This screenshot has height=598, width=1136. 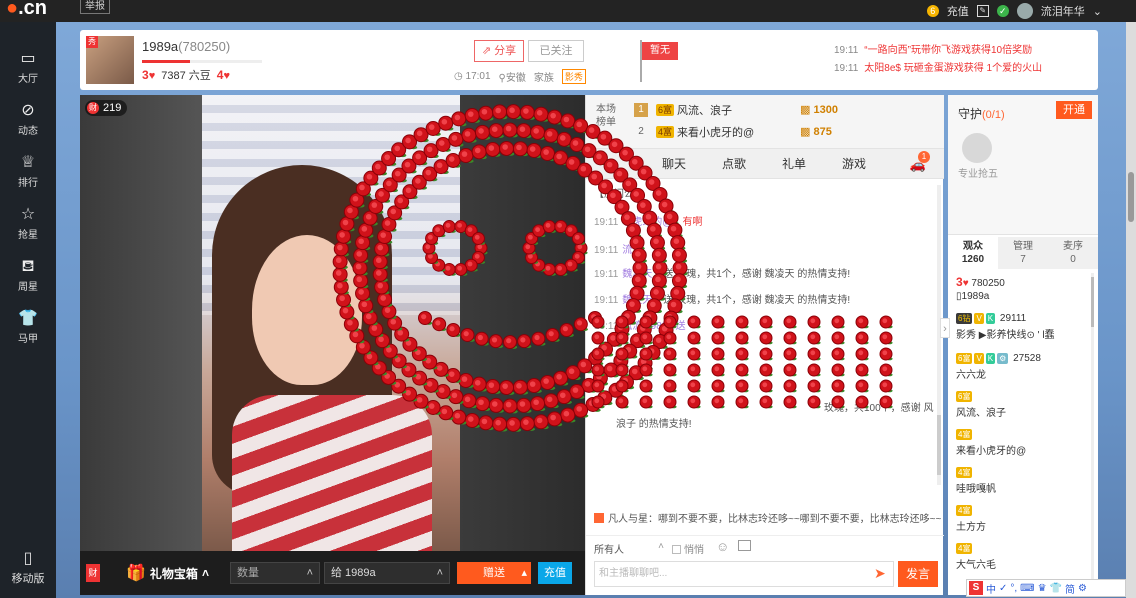 I want to click on chat-message: 19:11 小虎牙的@：有啊, so click(x=648, y=222).